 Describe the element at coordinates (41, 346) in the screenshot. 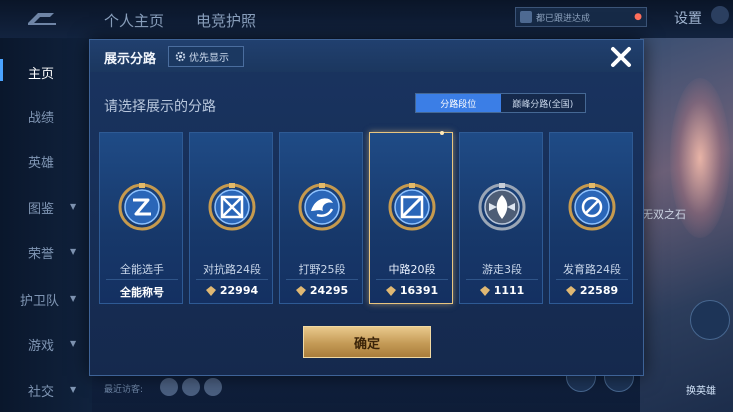

I see `sidebar-item-label: 游戏` at that location.